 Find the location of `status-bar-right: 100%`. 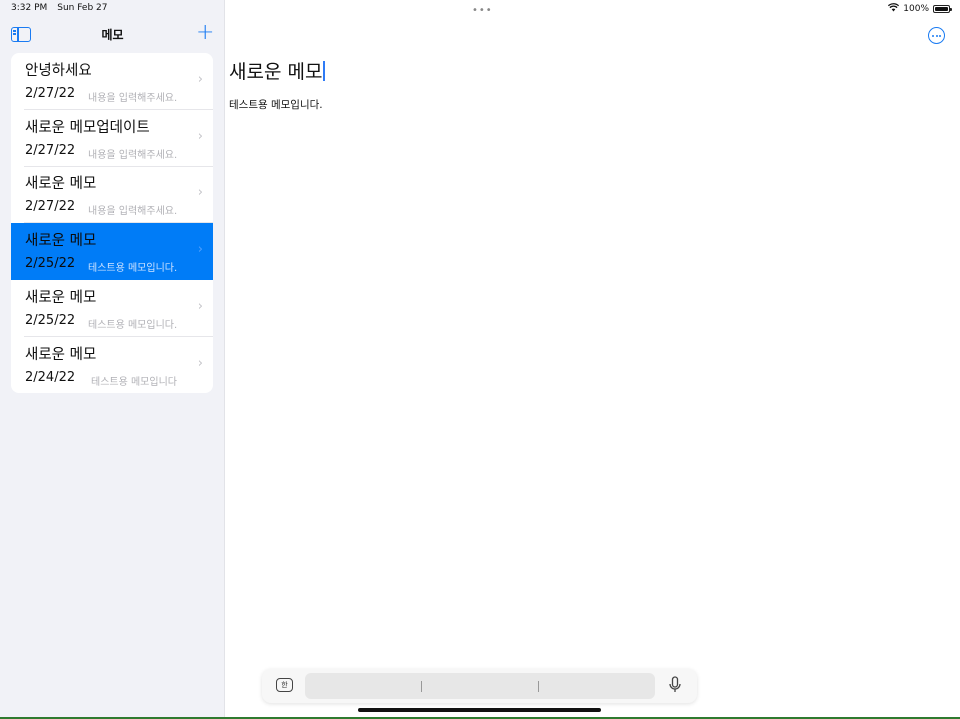

status-bar-right: 100% is located at coordinates (920, 9).